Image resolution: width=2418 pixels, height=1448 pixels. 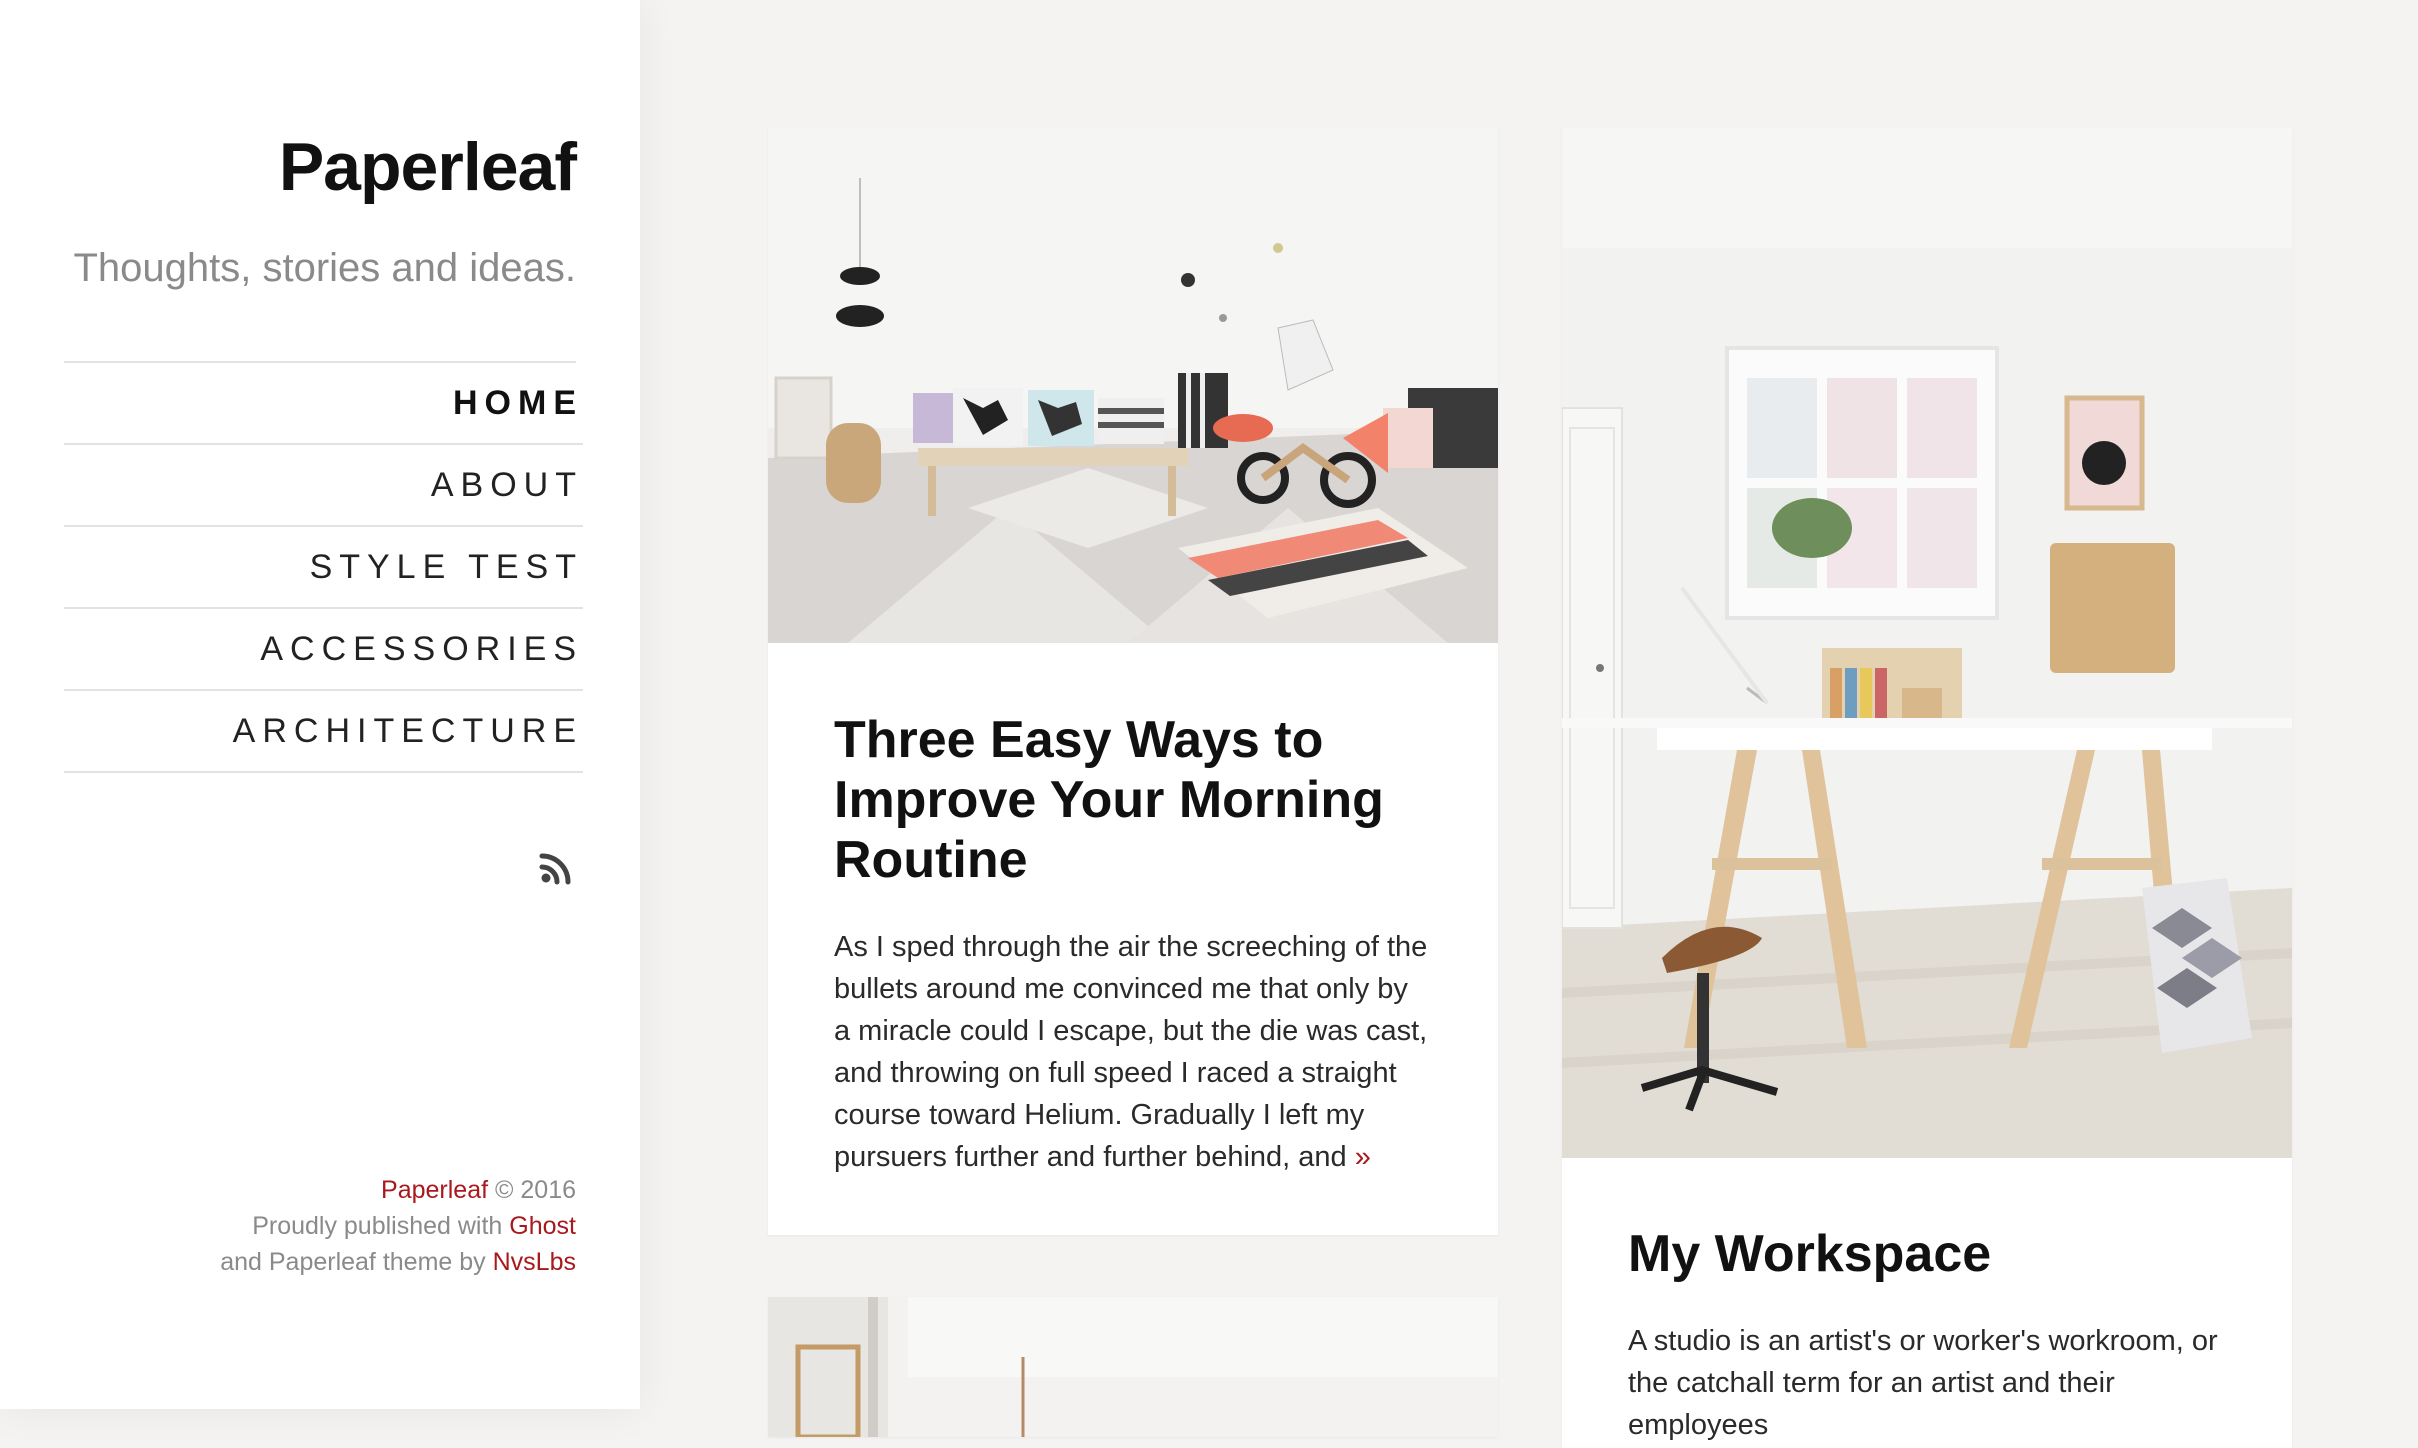 I want to click on footer-published-line: Proudly published with Ghost, so click(x=398, y=1226).